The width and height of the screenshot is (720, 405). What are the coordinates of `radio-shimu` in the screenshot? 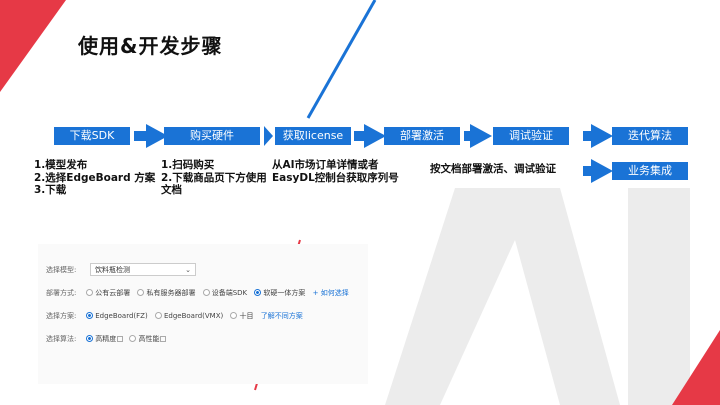 It's located at (234, 315).